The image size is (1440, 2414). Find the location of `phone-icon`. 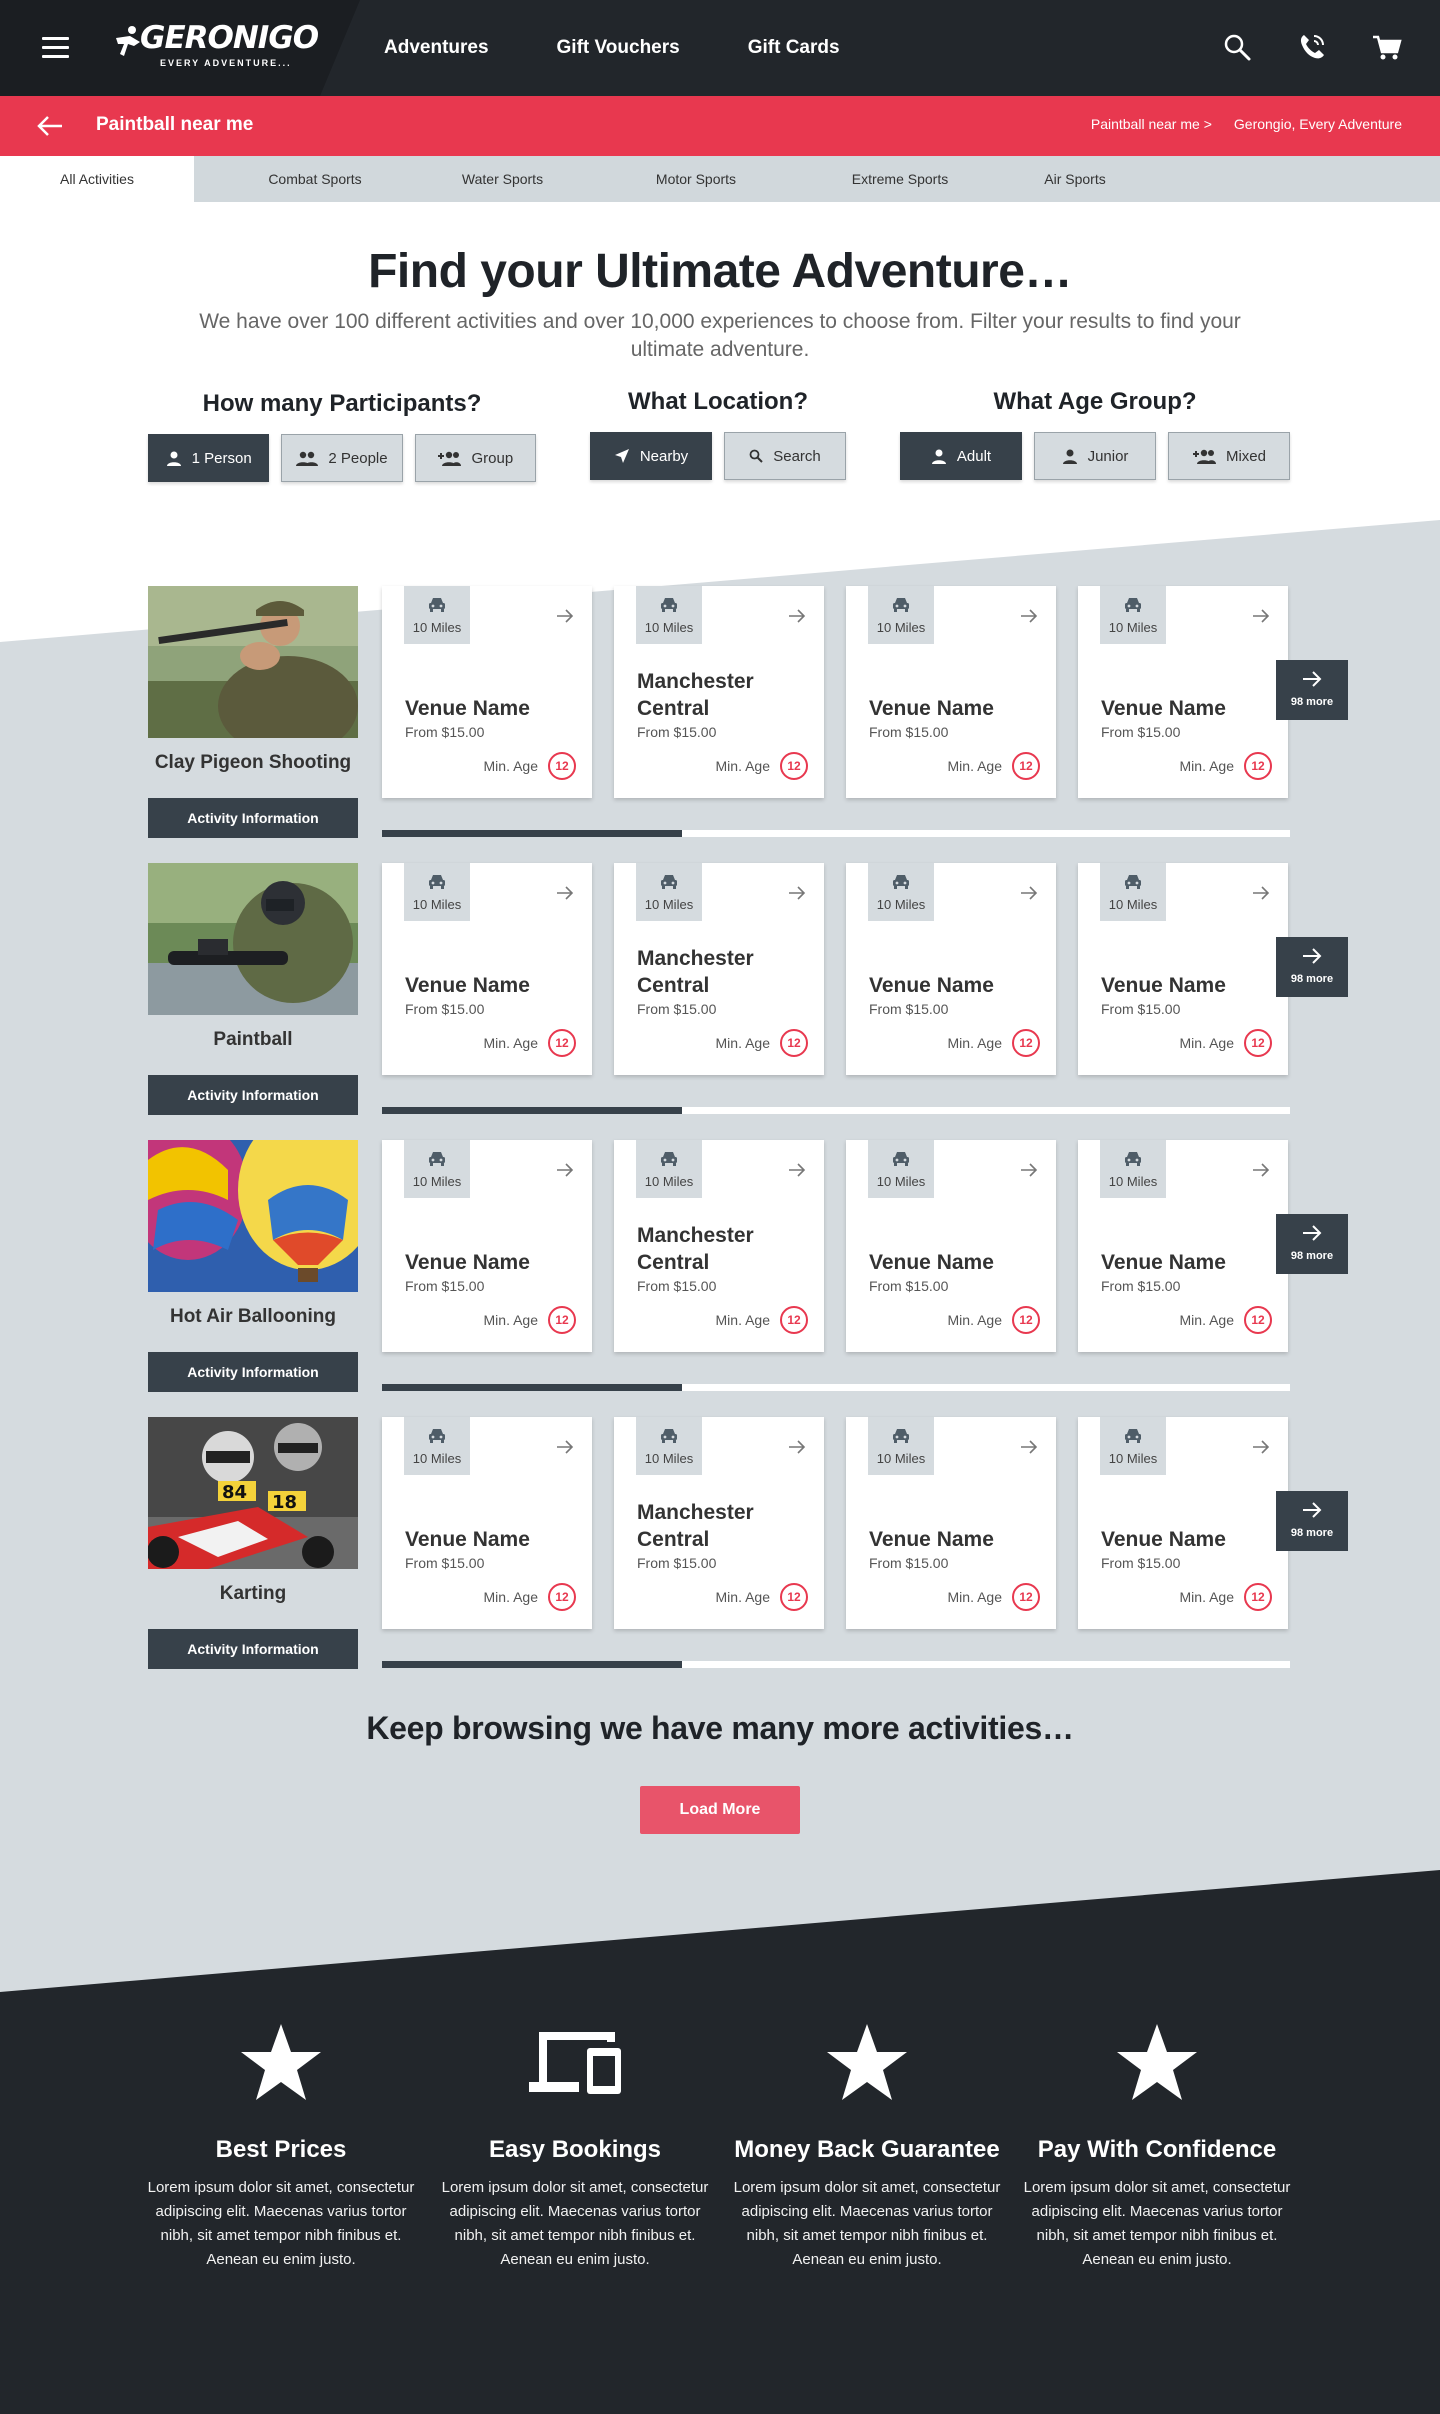

phone-icon is located at coordinates (1312, 47).